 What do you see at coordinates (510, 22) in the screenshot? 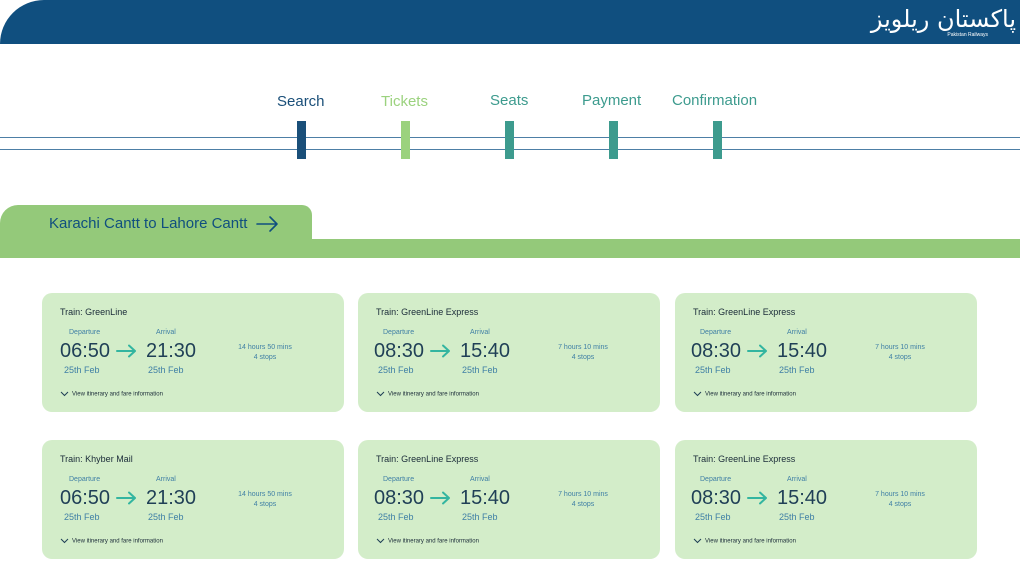
I see `app-header: پاکستان ریلویز Pakistan Railways` at bounding box center [510, 22].